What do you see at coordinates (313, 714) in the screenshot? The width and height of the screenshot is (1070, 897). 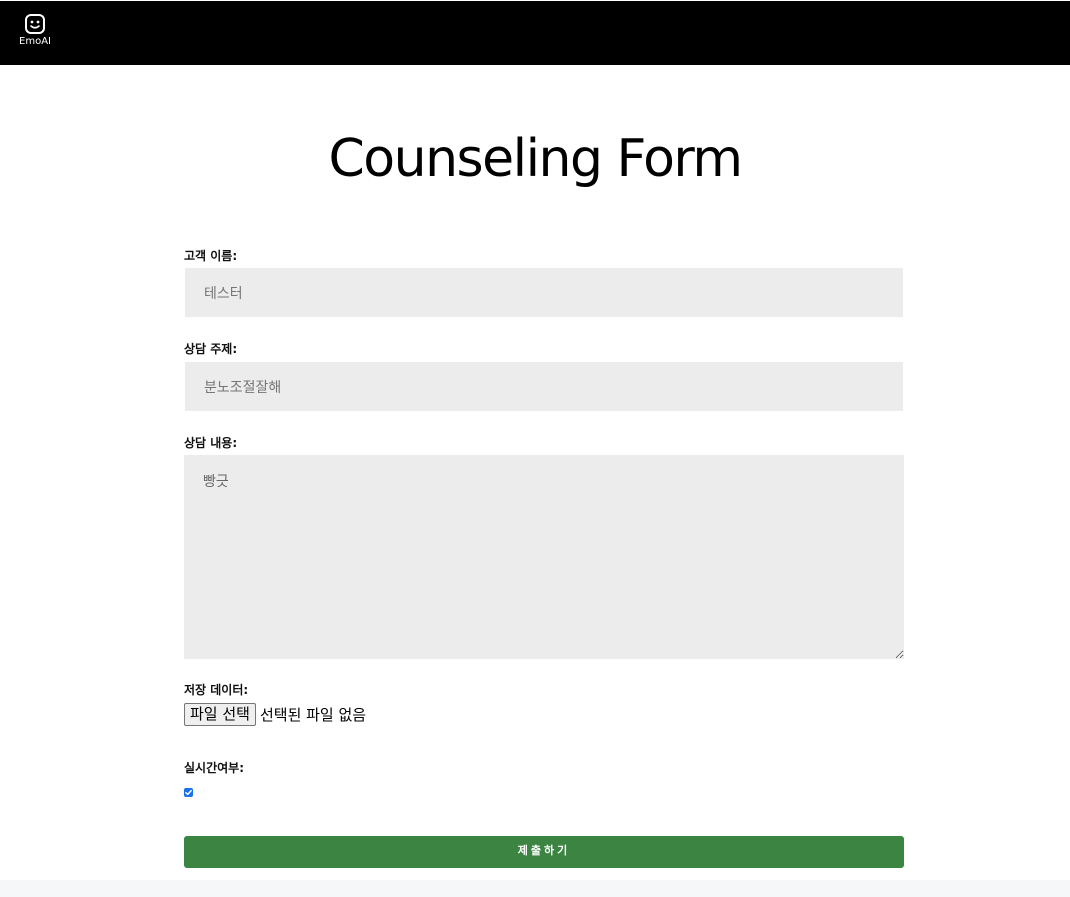 I see `file-status-text: 선택된 파일 없음` at bounding box center [313, 714].